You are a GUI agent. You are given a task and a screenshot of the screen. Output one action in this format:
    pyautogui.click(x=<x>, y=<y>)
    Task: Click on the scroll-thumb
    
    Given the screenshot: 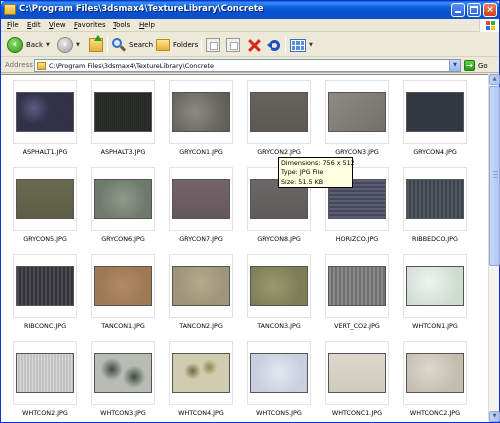 What is the action you would take?
    pyautogui.click(x=494, y=176)
    